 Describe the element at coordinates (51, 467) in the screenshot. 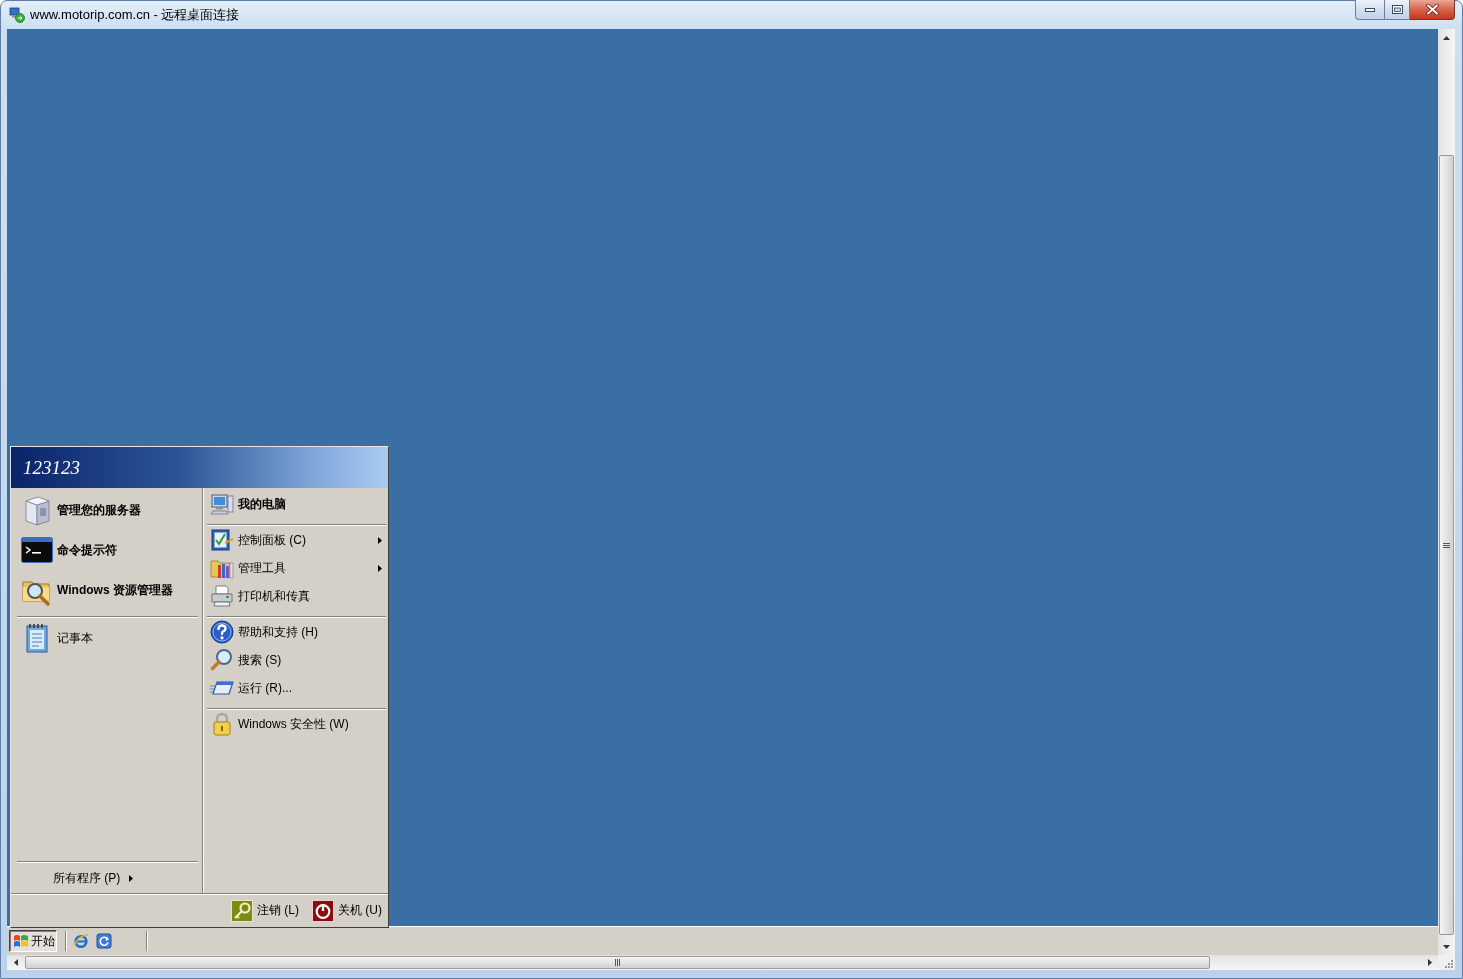

I see `user-name: 123123` at that location.